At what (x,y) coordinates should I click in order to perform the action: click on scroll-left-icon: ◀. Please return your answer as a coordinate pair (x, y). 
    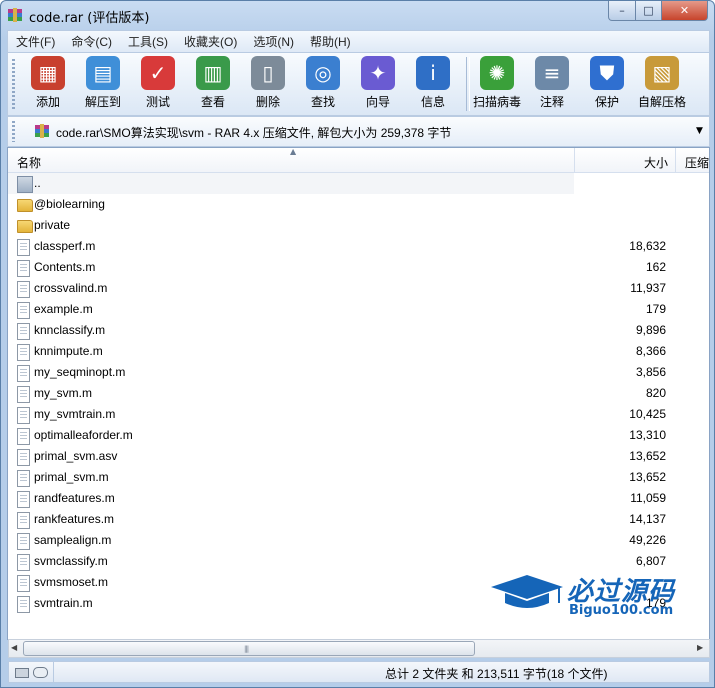
    Looking at the image, I should click on (14, 647).